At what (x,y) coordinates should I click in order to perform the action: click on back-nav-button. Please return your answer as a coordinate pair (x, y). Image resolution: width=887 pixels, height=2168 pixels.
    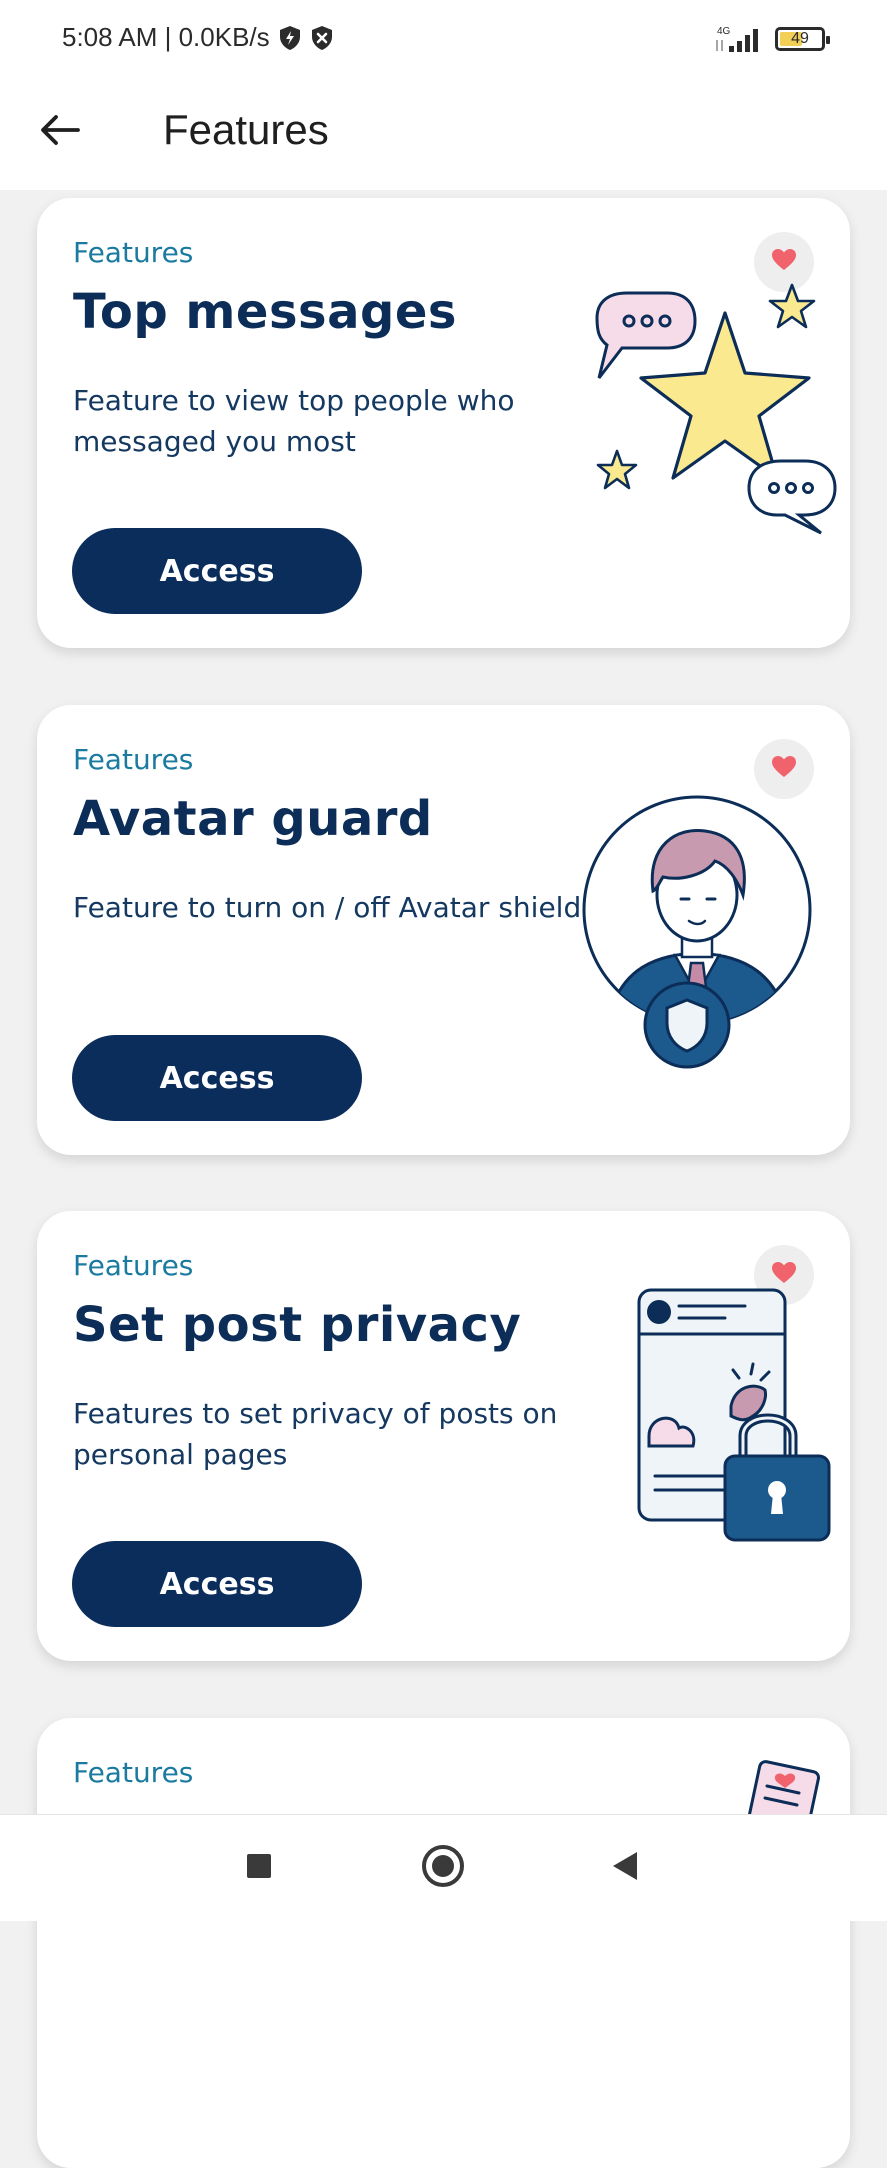
    Looking at the image, I should click on (625, 1868).